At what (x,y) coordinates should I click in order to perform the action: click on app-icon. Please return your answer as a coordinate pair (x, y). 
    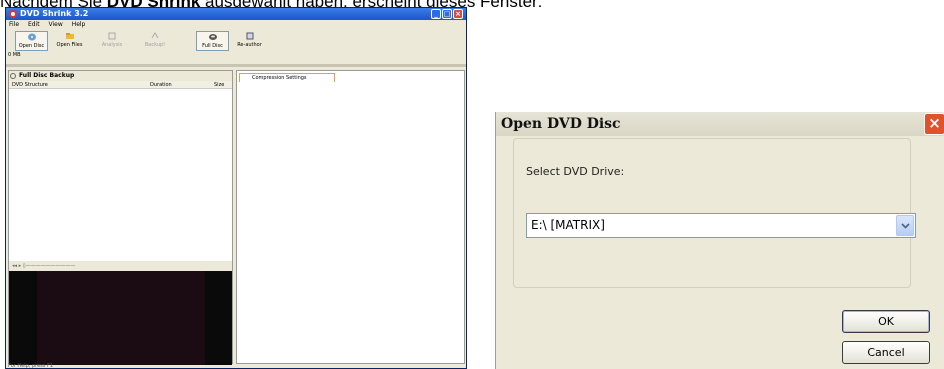
    Looking at the image, I should click on (13, 14).